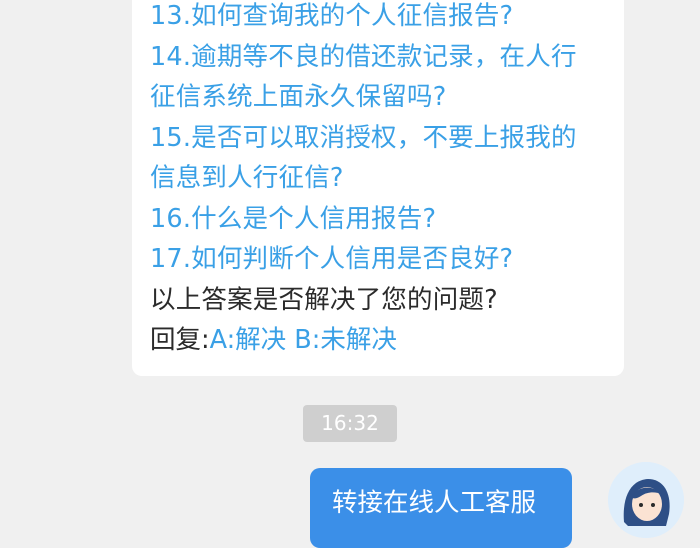 The width and height of the screenshot is (700, 548). I want to click on timestamp-chip: 16:32, so click(350, 423).